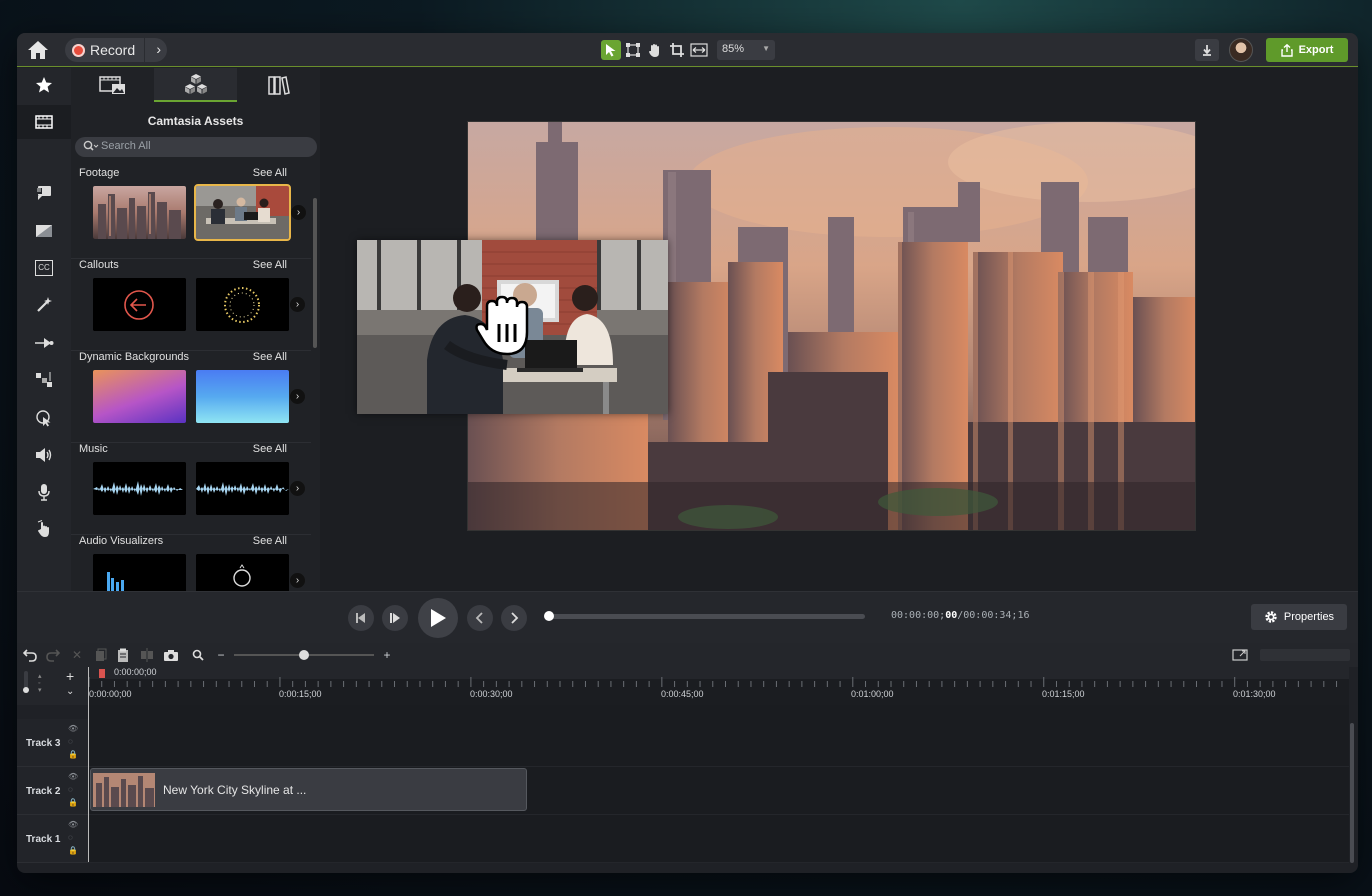 The width and height of the screenshot is (1372, 896). What do you see at coordinates (677, 50) in the screenshot?
I see `crop-icon` at bounding box center [677, 50].